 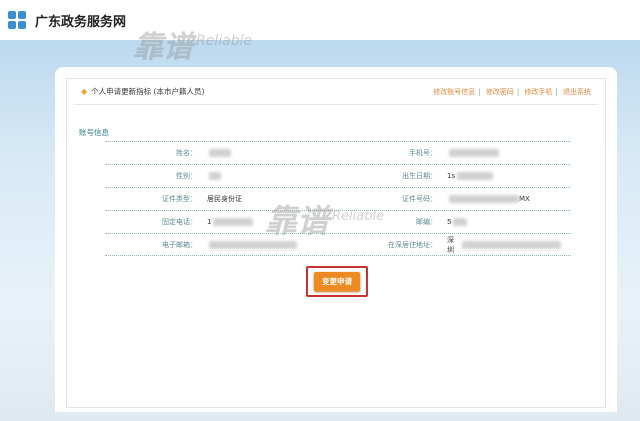 I want to click on field-label: 证件号码：, so click(x=419, y=199).